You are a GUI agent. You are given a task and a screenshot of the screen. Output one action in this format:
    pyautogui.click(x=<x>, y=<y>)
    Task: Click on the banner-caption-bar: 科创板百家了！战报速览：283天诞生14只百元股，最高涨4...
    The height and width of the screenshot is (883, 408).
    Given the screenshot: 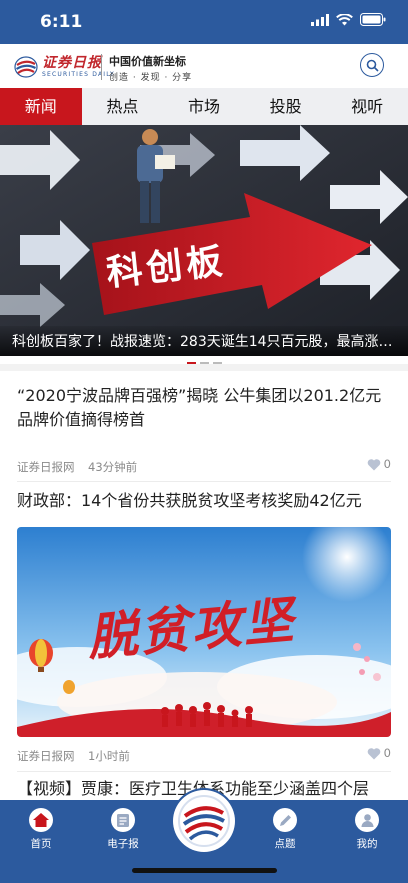 What is the action you would take?
    pyautogui.click(x=204, y=341)
    